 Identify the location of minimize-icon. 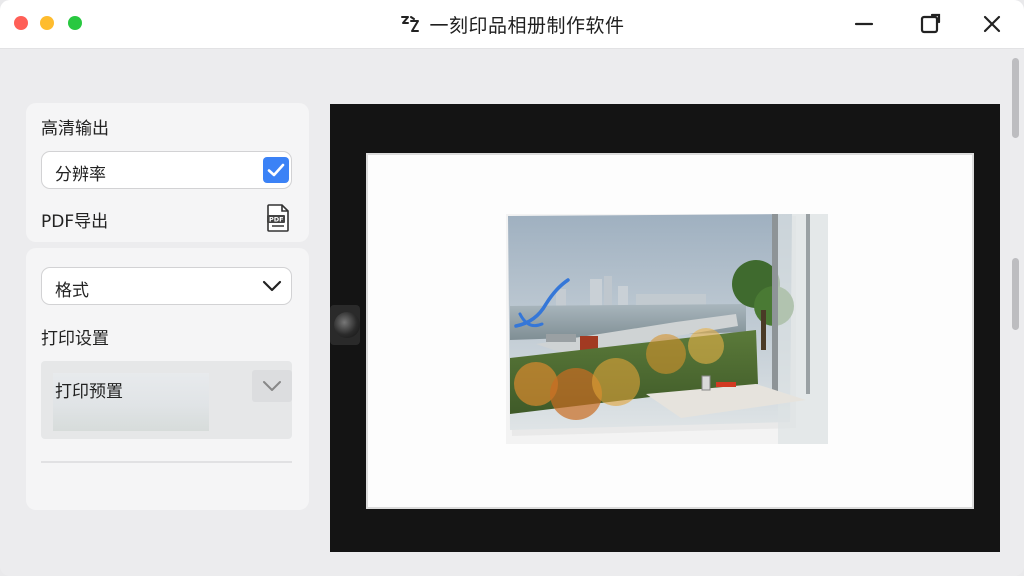
(864, 24).